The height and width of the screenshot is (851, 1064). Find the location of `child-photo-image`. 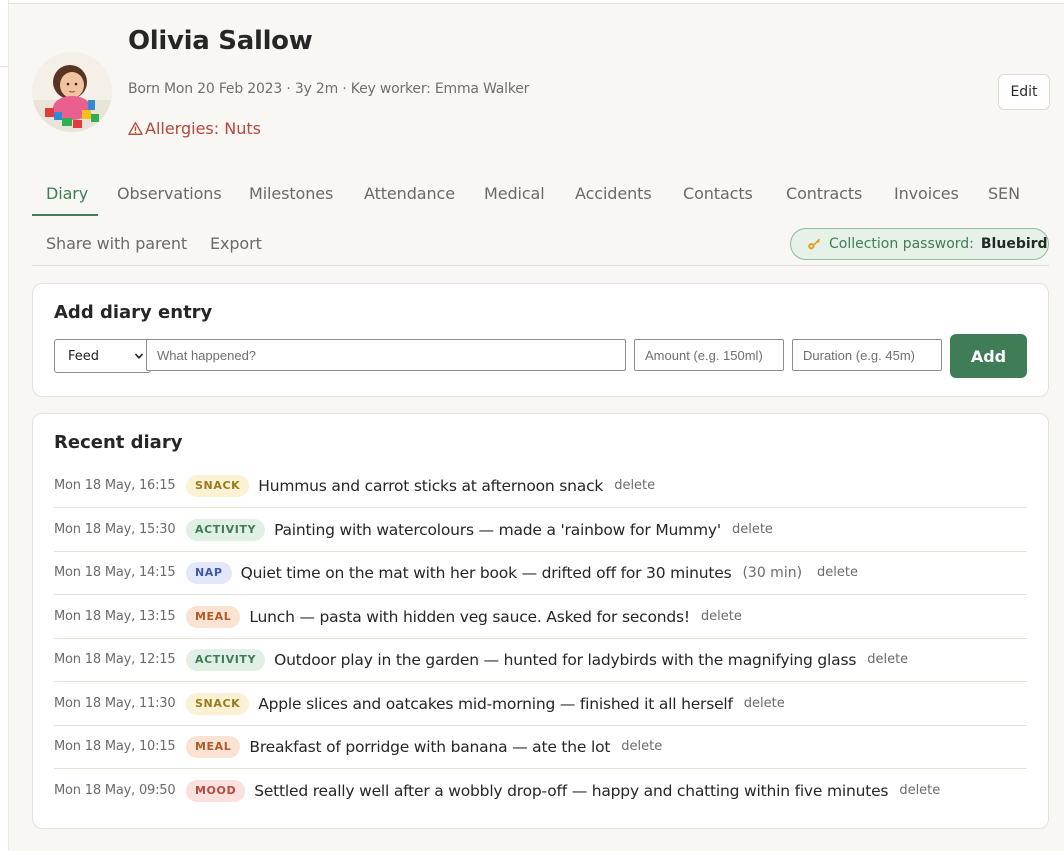

child-photo-image is located at coordinates (72, 92).